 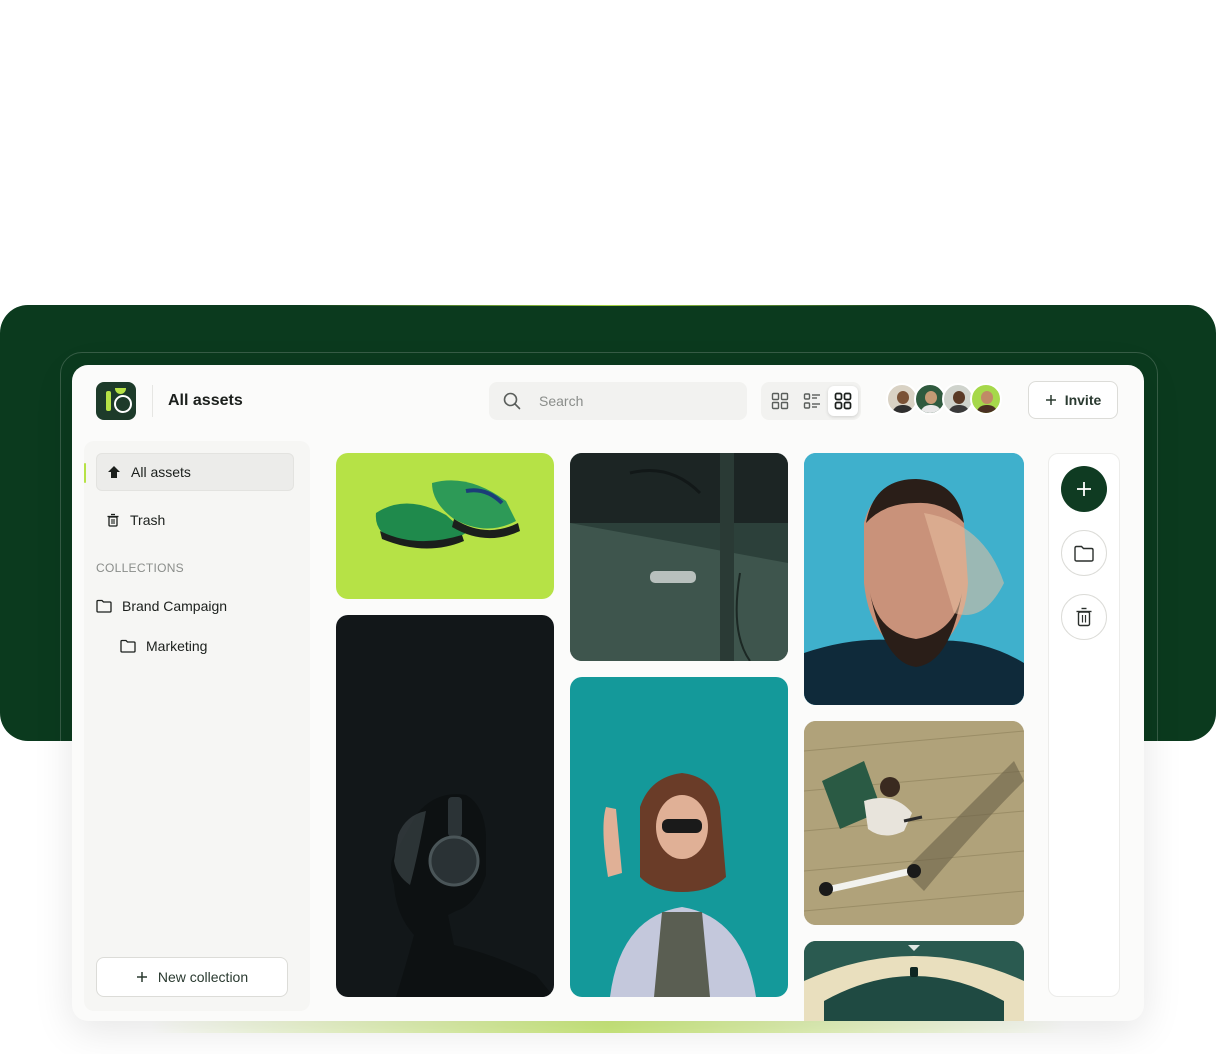 I want to click on bearded-man-image, so click(x=914, y=579).